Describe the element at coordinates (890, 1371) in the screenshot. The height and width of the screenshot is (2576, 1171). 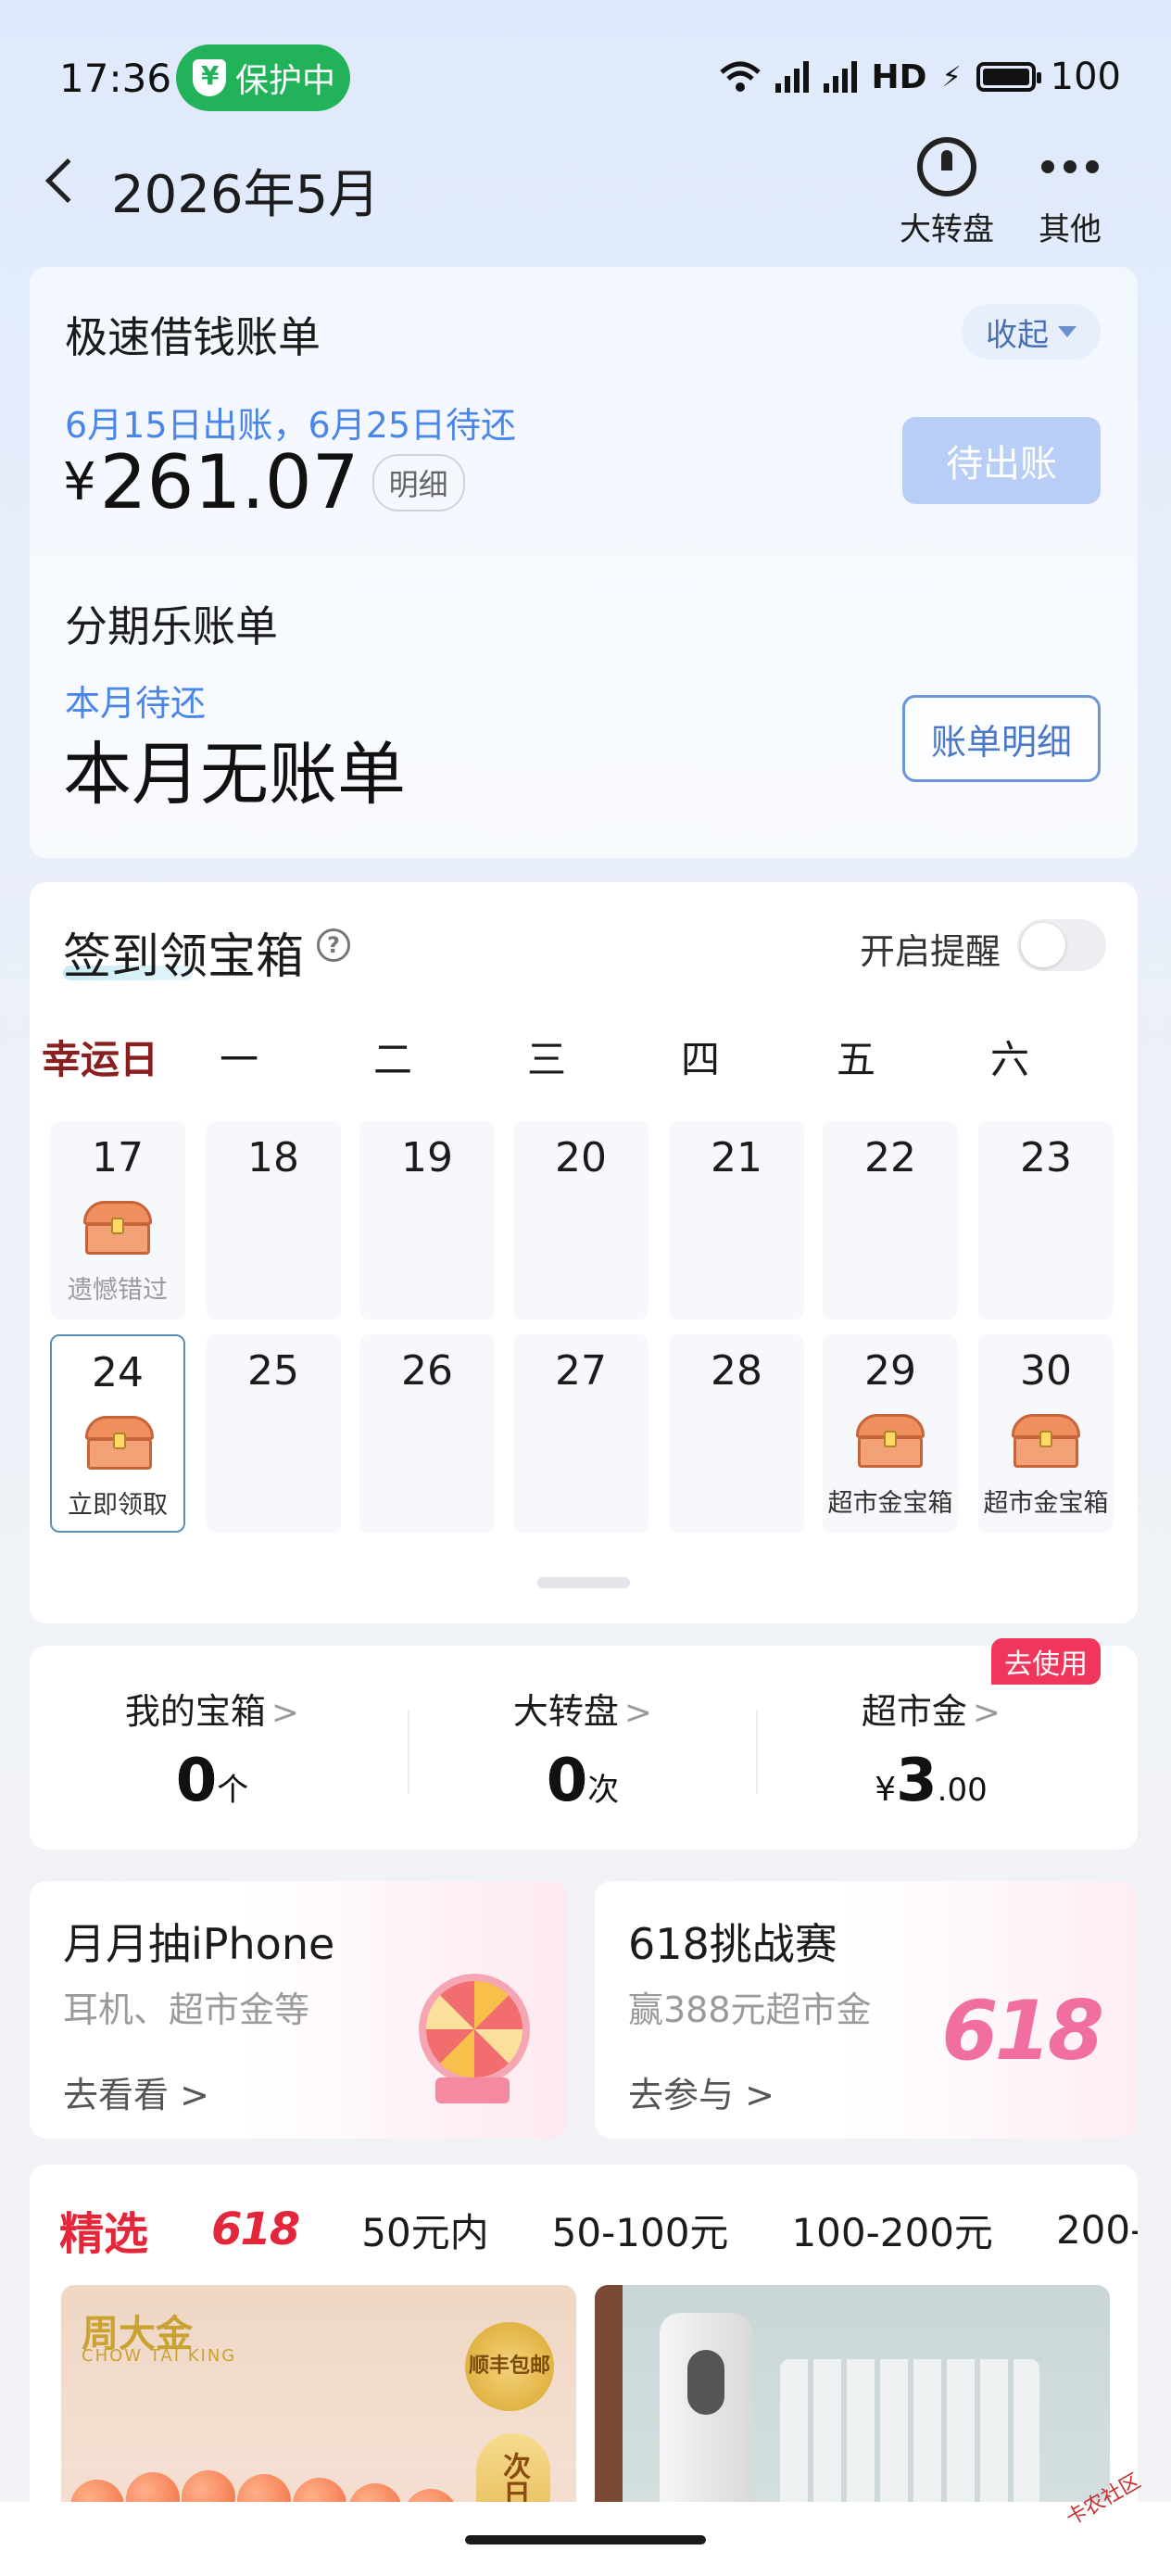
I see `day-number: 29` at that location.